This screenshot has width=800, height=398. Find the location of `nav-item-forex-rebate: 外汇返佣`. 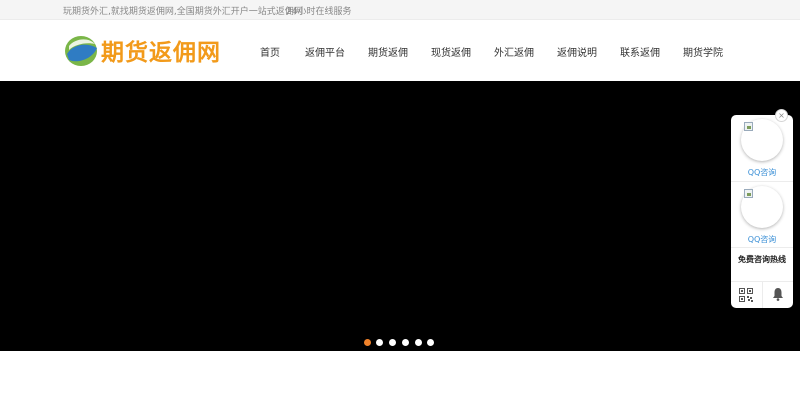

nav-item-forex-rebate: 外汇返佣 is located at coordinates (514, 51).